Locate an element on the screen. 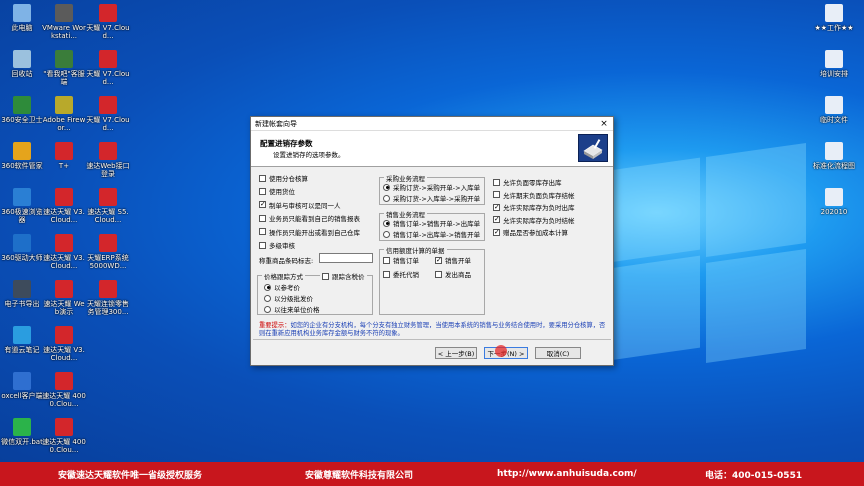 The image size is (864, 486). radio-option: 以分级批发价 is located at coordinates (288, 298).